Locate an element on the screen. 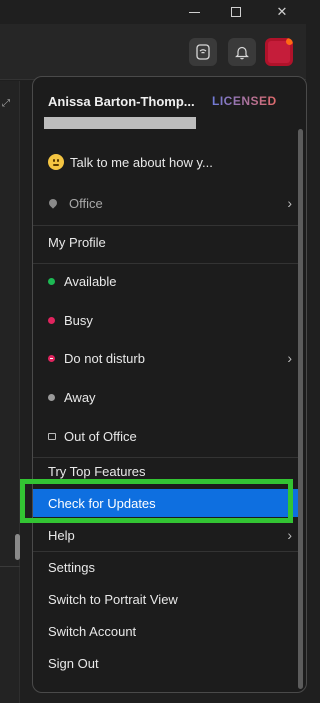  presence-away-item: Away is located at coordinates (165, 397).